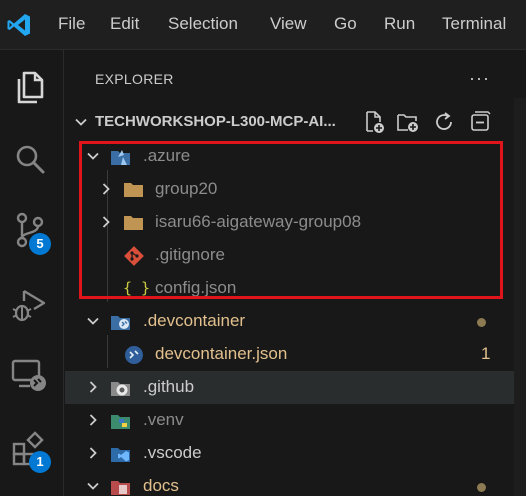  I want to click on title-bar: File Edit Selection View Go Run Terminal, so click(263, 25).